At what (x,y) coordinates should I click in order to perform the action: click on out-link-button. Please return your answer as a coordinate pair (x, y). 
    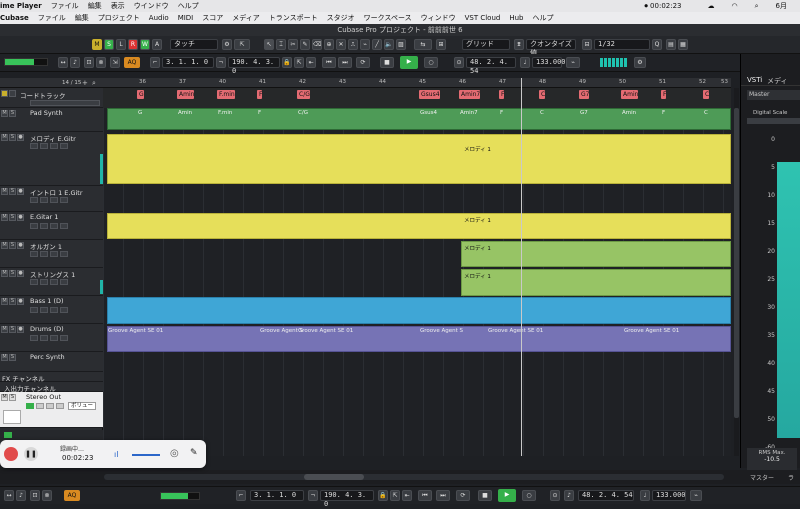
    Looking at the image, I should click on (60, 406).